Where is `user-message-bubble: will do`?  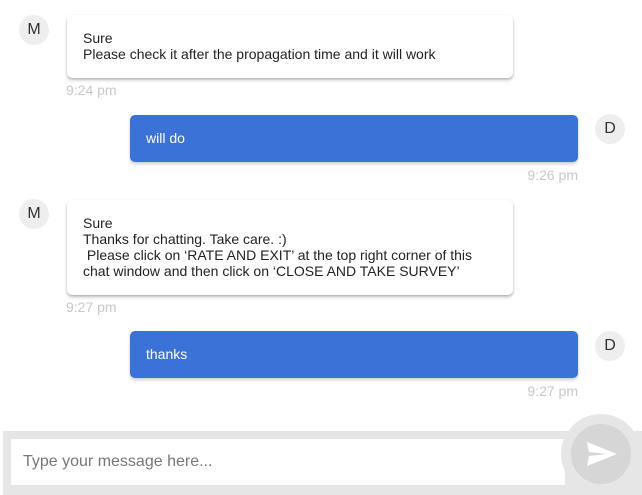 user-message-bubble: will do is located at coordinates (354, 138).